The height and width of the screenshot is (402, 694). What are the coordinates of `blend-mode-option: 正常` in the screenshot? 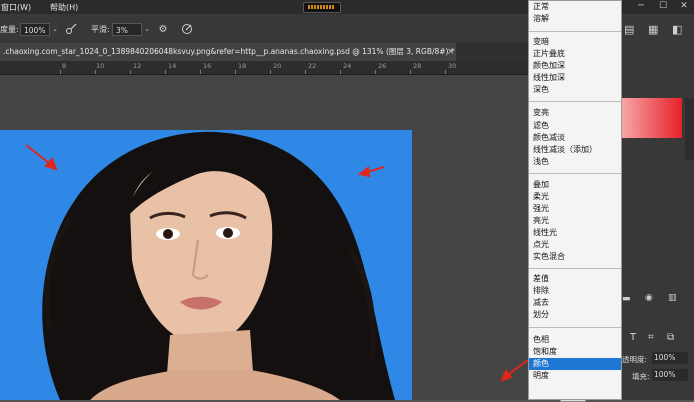 It's located at (541, 7).